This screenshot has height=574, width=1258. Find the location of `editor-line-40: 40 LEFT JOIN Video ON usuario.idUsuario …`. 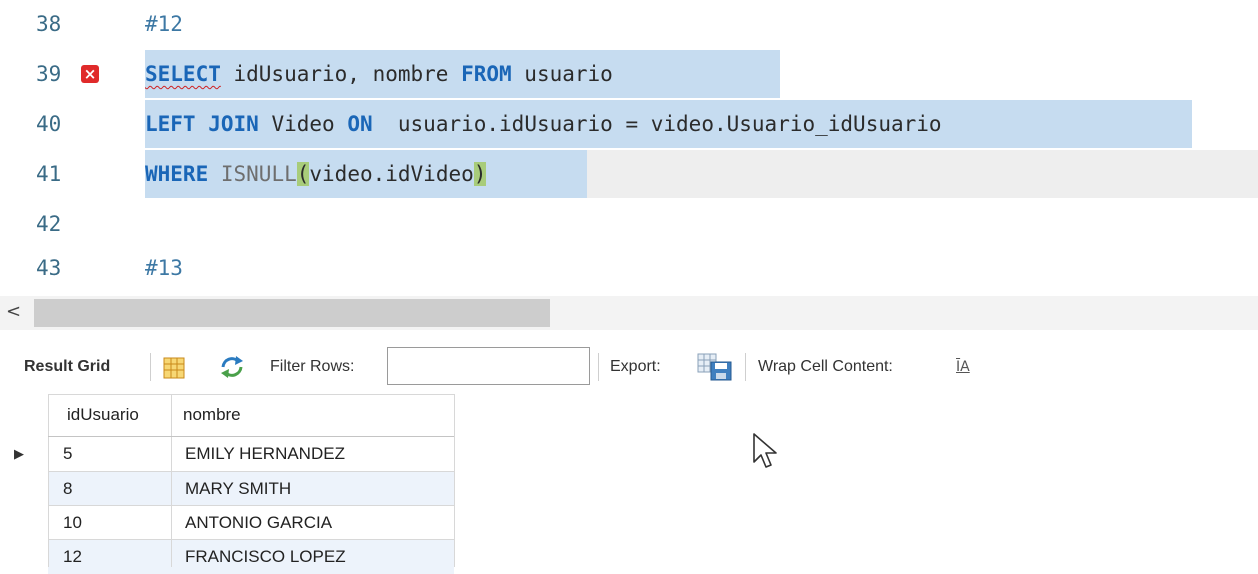

editor-line-40: 40 LEFT JOIN Video ON usuario.idUsuario … is located at coordinates (629, 124).